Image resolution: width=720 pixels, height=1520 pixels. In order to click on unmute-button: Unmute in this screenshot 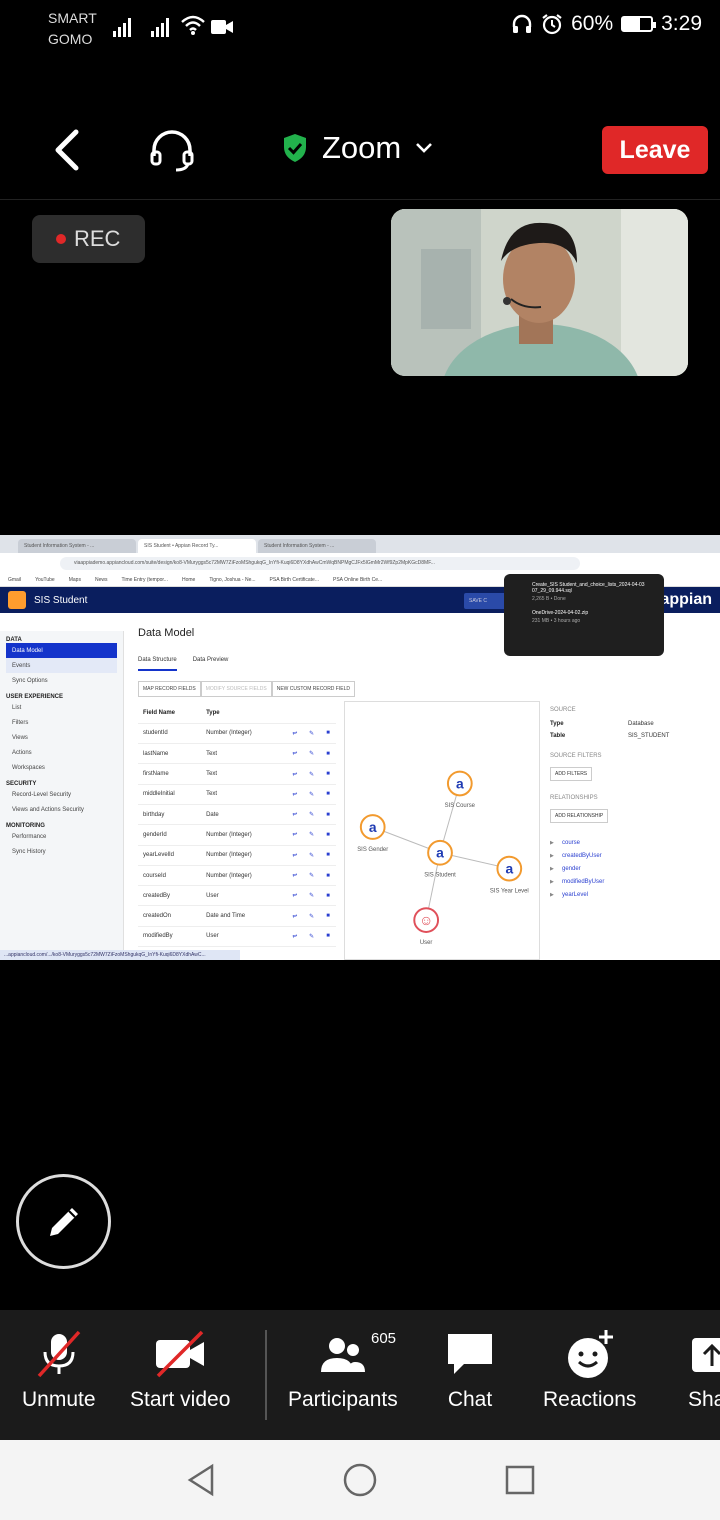, I will do `click(59, 1370)`.